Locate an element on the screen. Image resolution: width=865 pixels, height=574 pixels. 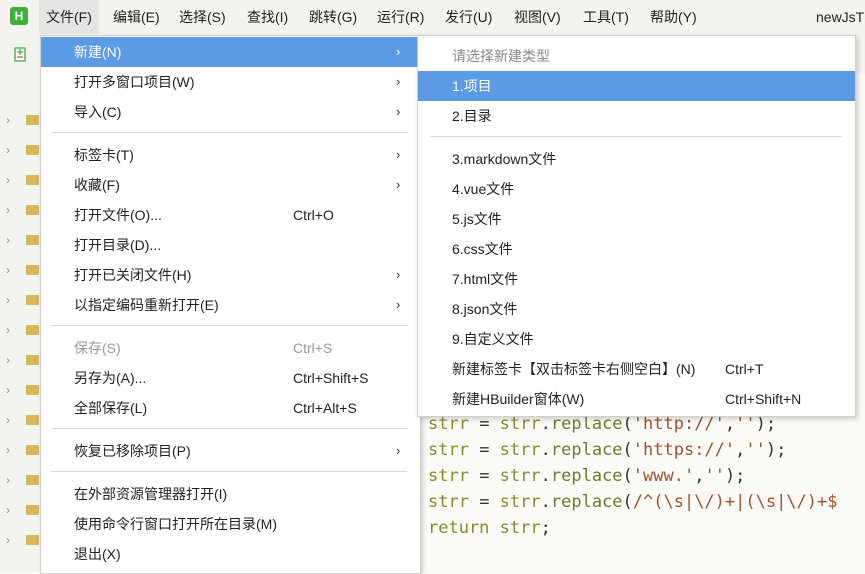
menu-help: 帮助(Y) is located at coordinates (673, 17).